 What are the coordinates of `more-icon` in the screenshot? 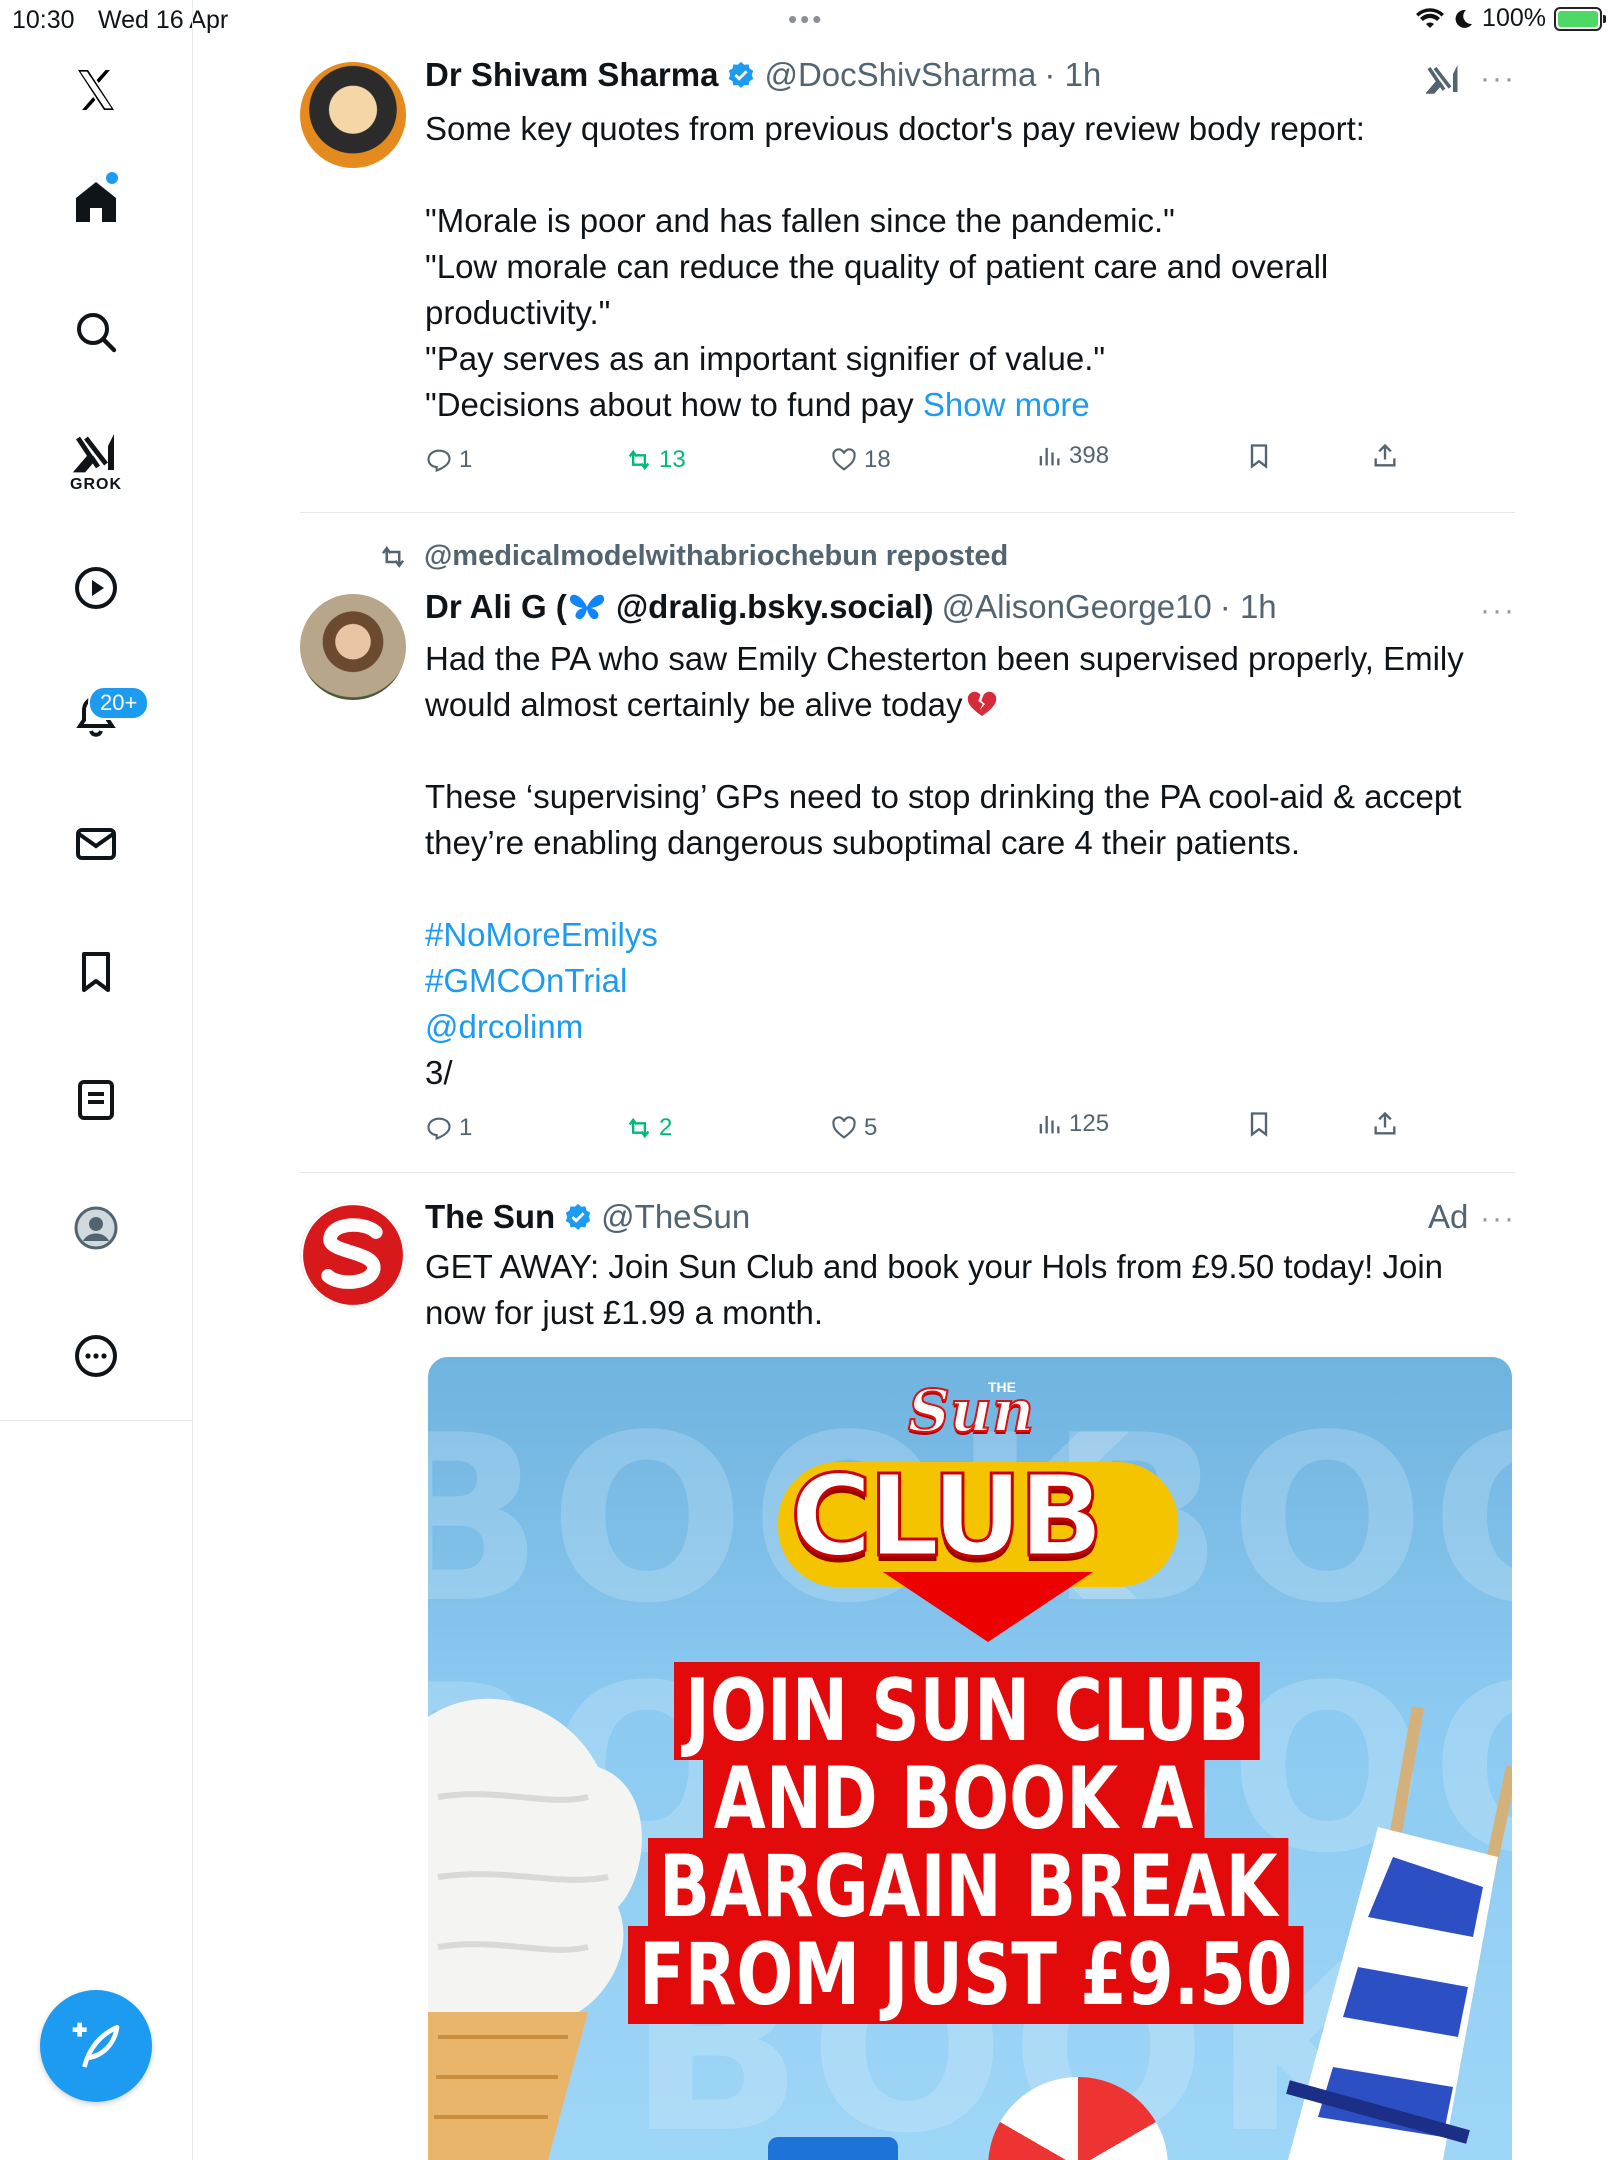 It's located at (96, 1356).